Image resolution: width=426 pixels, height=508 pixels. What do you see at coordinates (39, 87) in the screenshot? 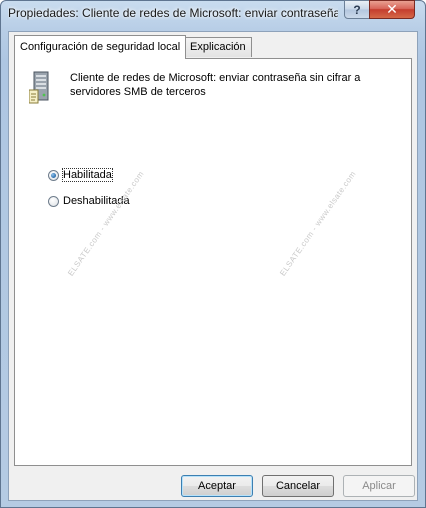
I see `server-policy-icon` at bounding box center [39, 87].